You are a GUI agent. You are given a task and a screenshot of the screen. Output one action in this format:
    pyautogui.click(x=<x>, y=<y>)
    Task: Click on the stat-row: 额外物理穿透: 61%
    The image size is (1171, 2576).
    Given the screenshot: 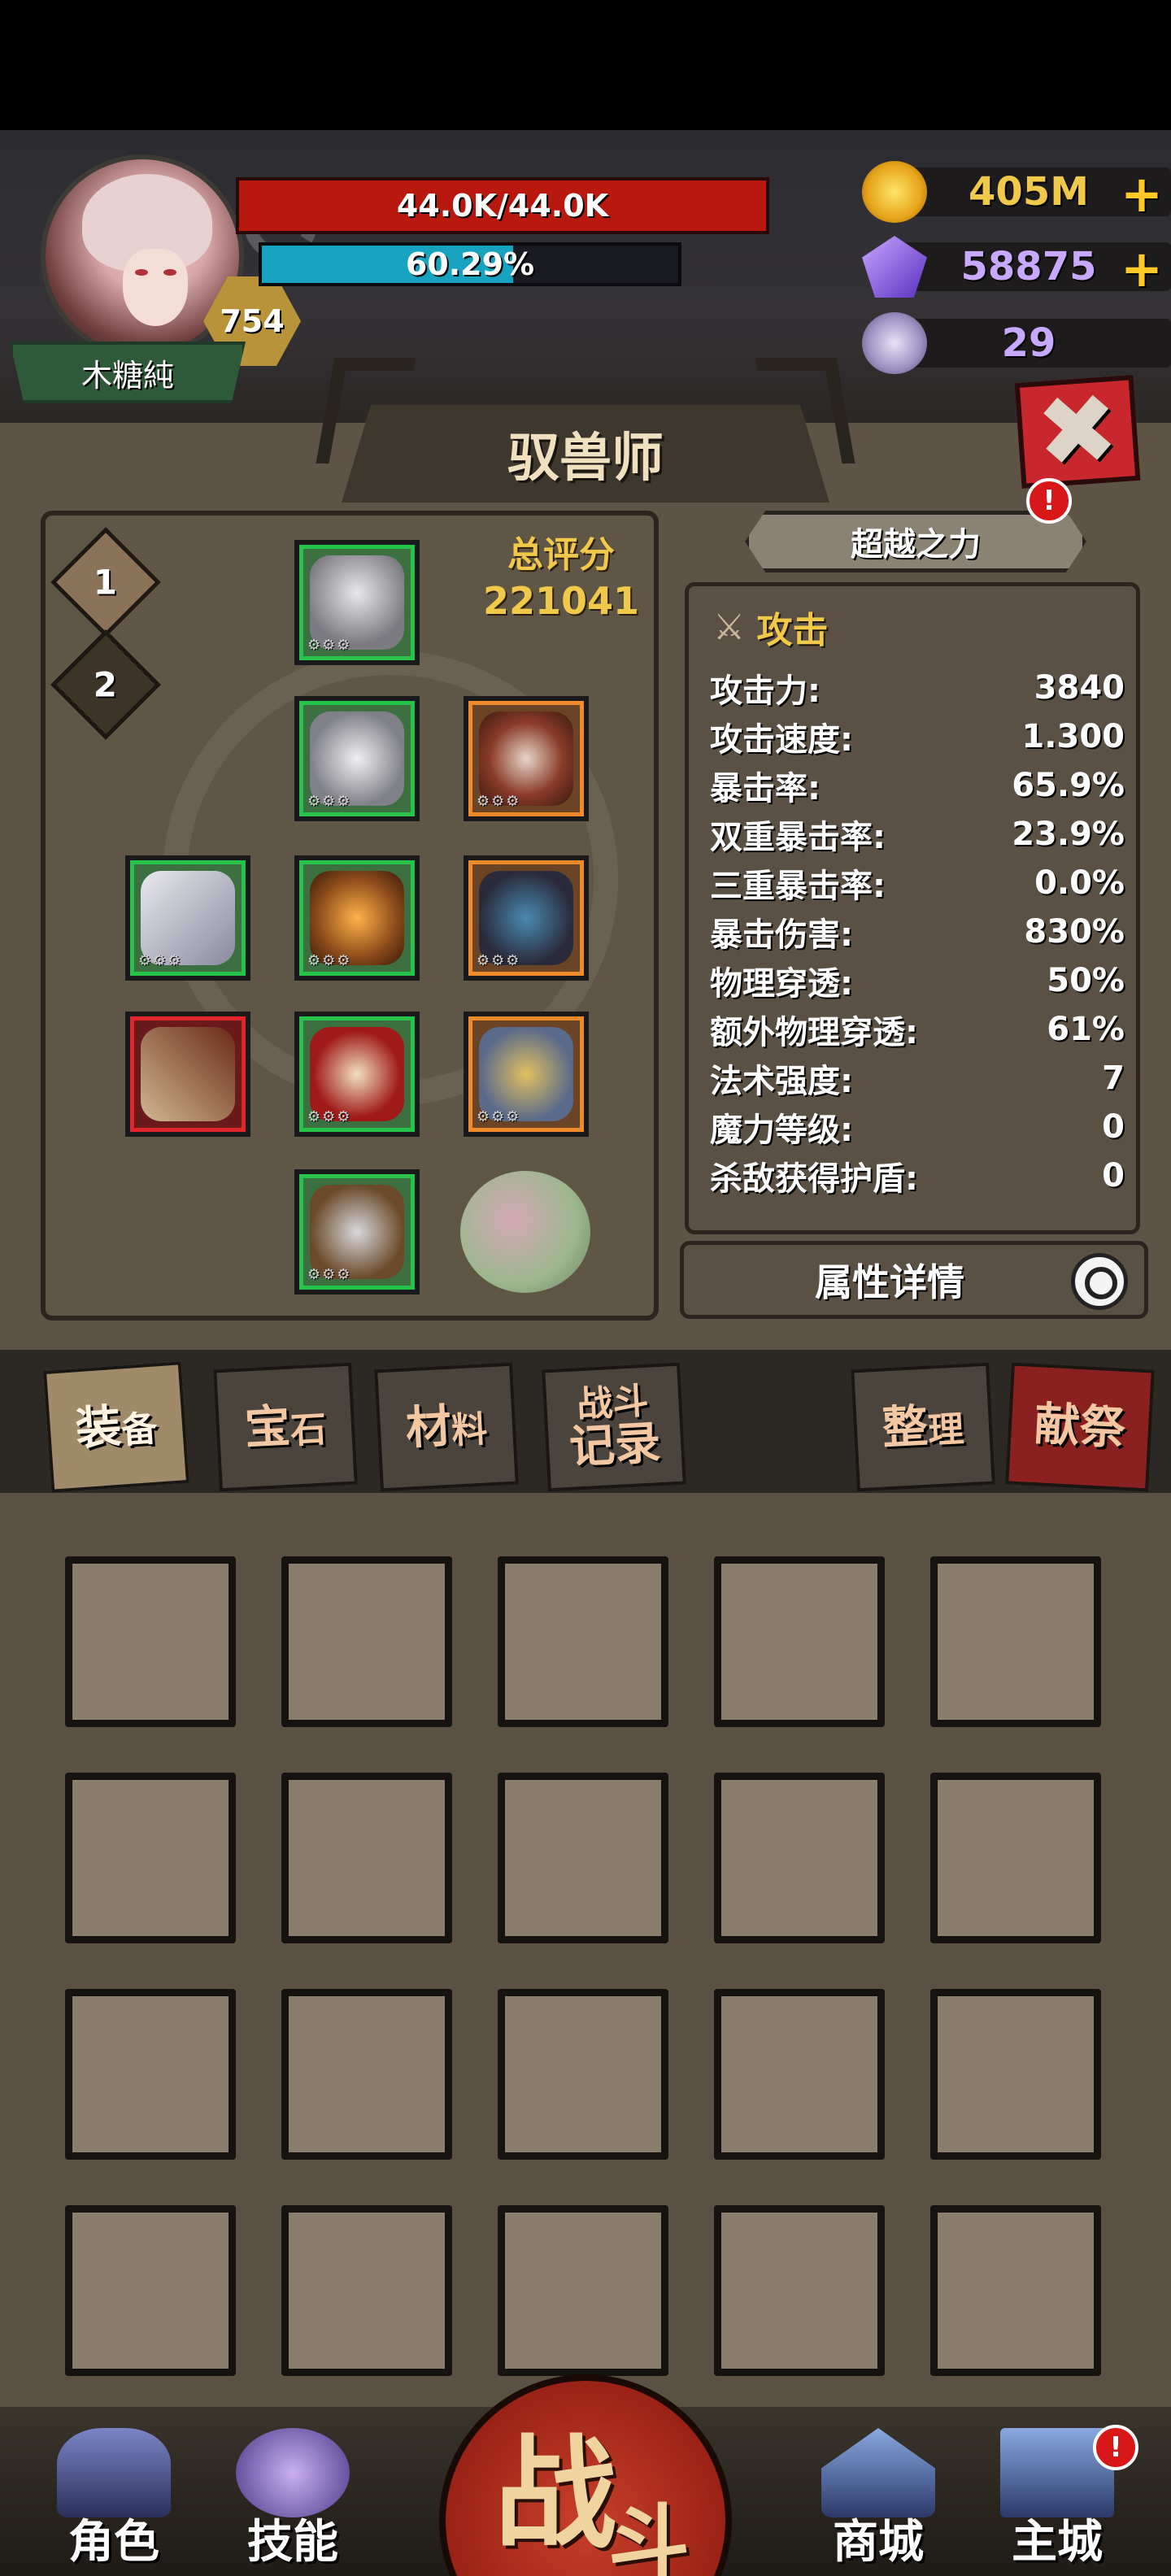 What is the action you would take?
    pyautogui.click(x=918, y=1029)
    